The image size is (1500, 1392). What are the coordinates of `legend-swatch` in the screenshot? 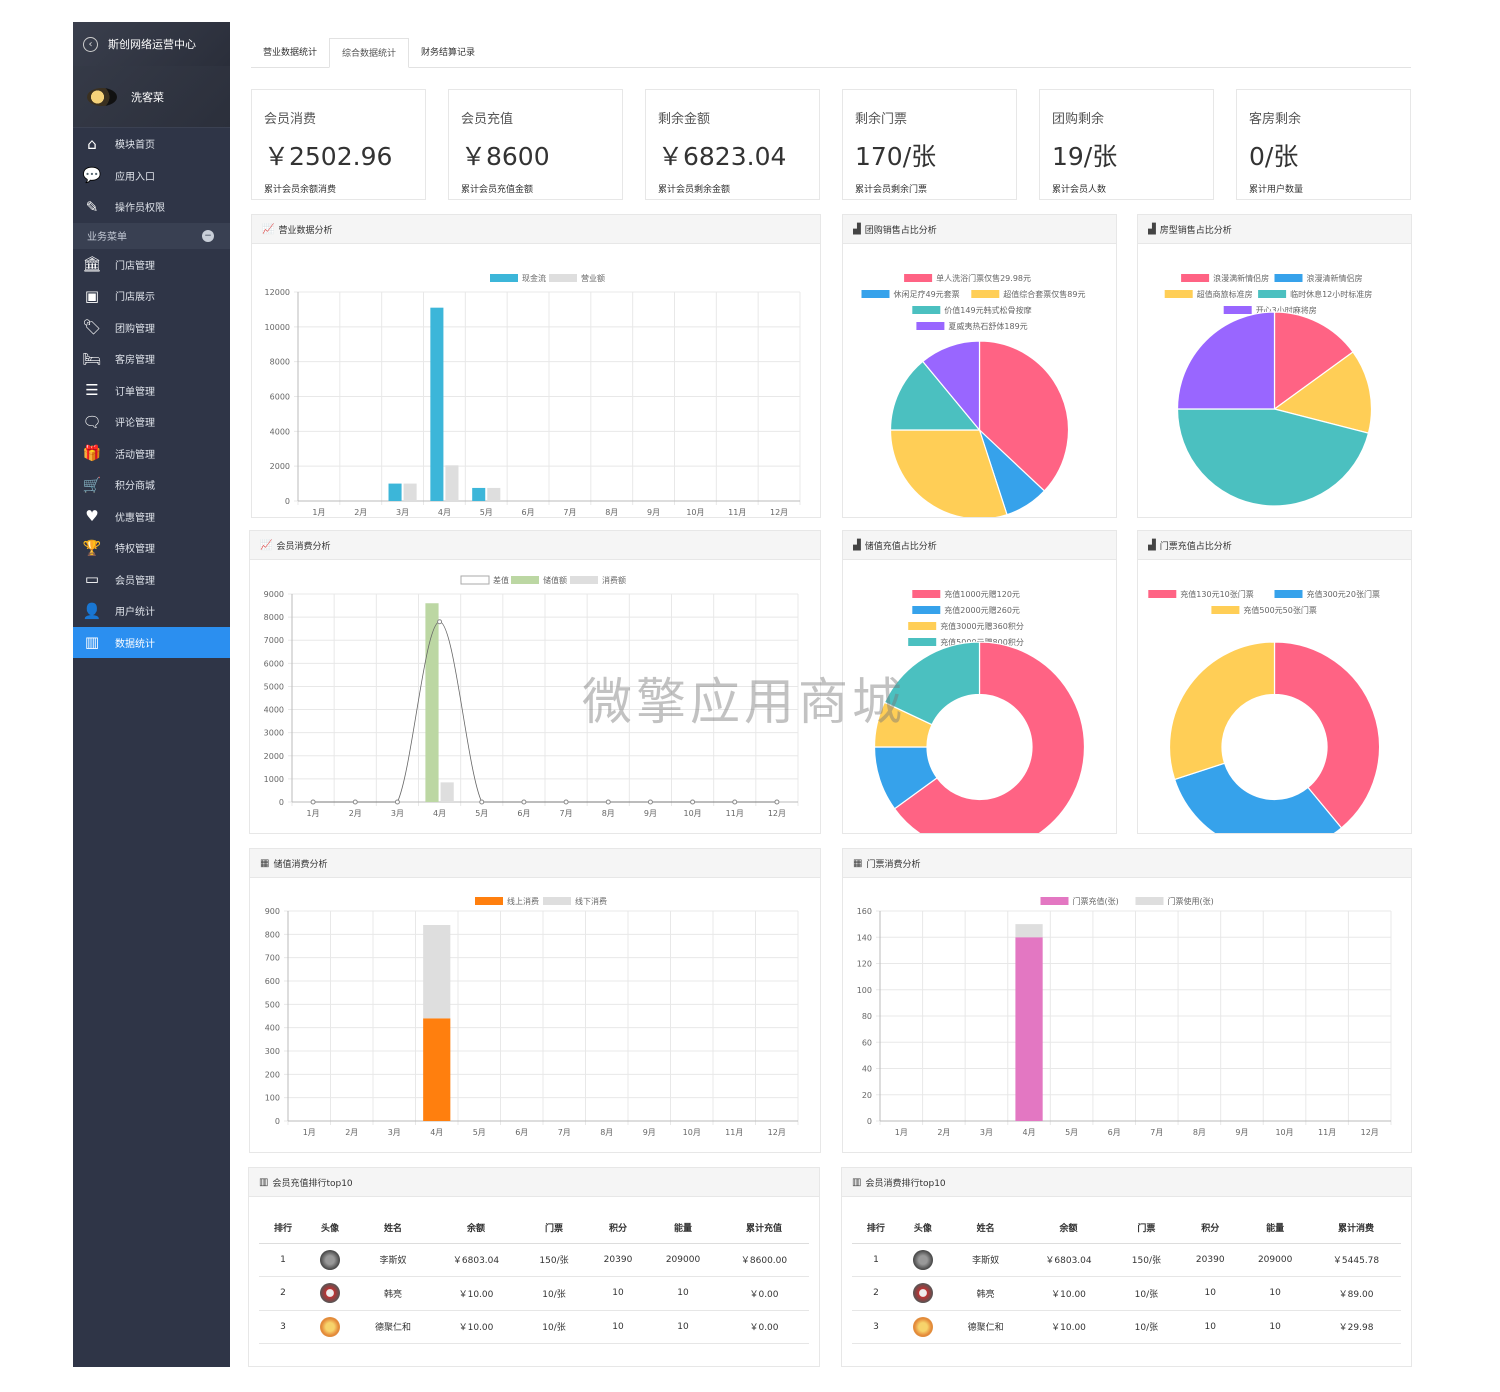 It's located at (504, 278).